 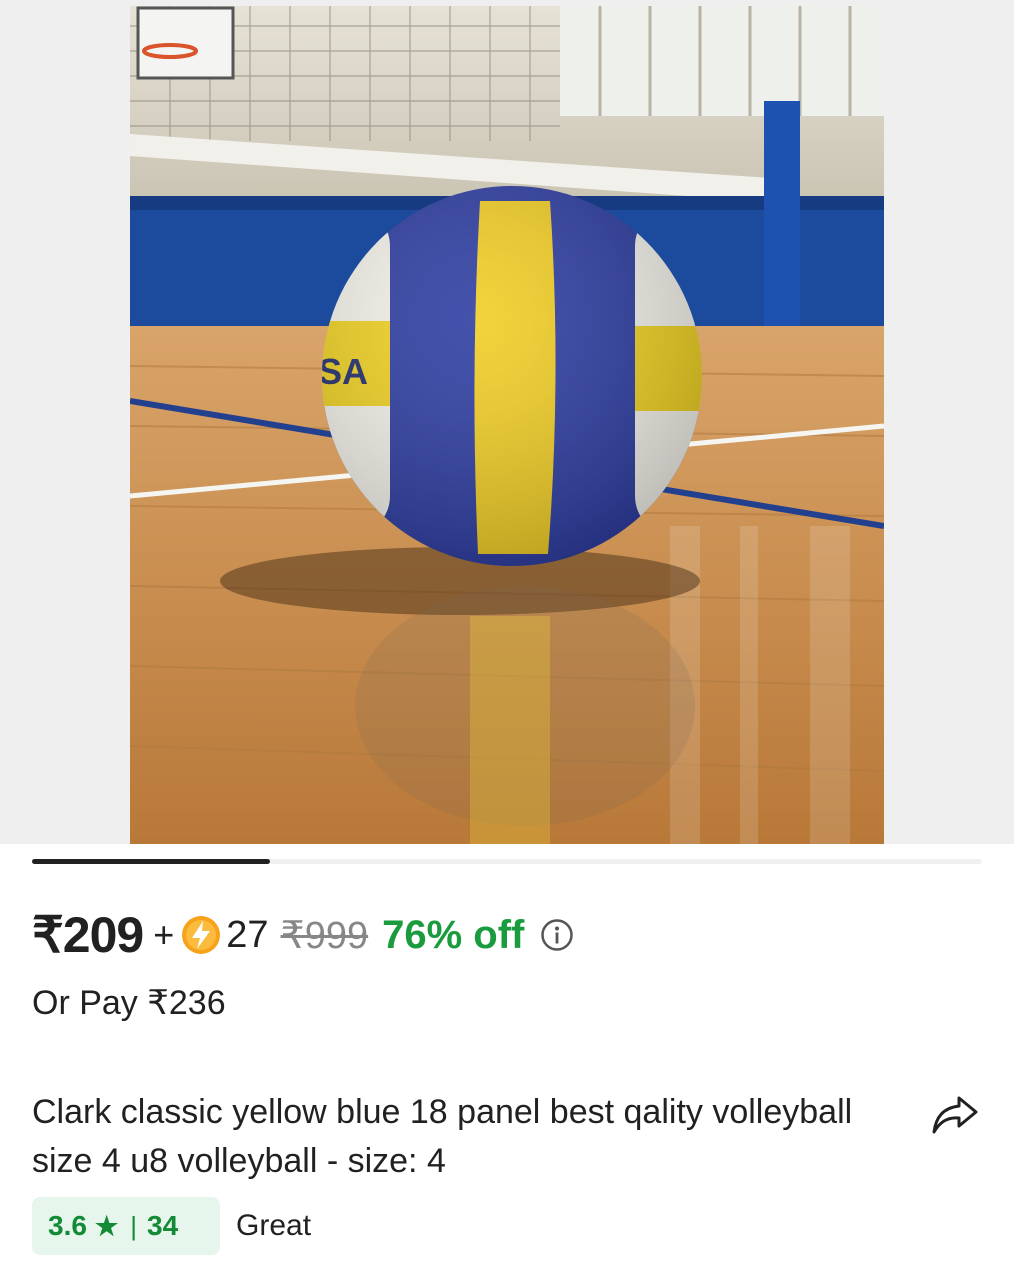 I want to click on rating-value: 3.6, so click(x=67, y=1225).